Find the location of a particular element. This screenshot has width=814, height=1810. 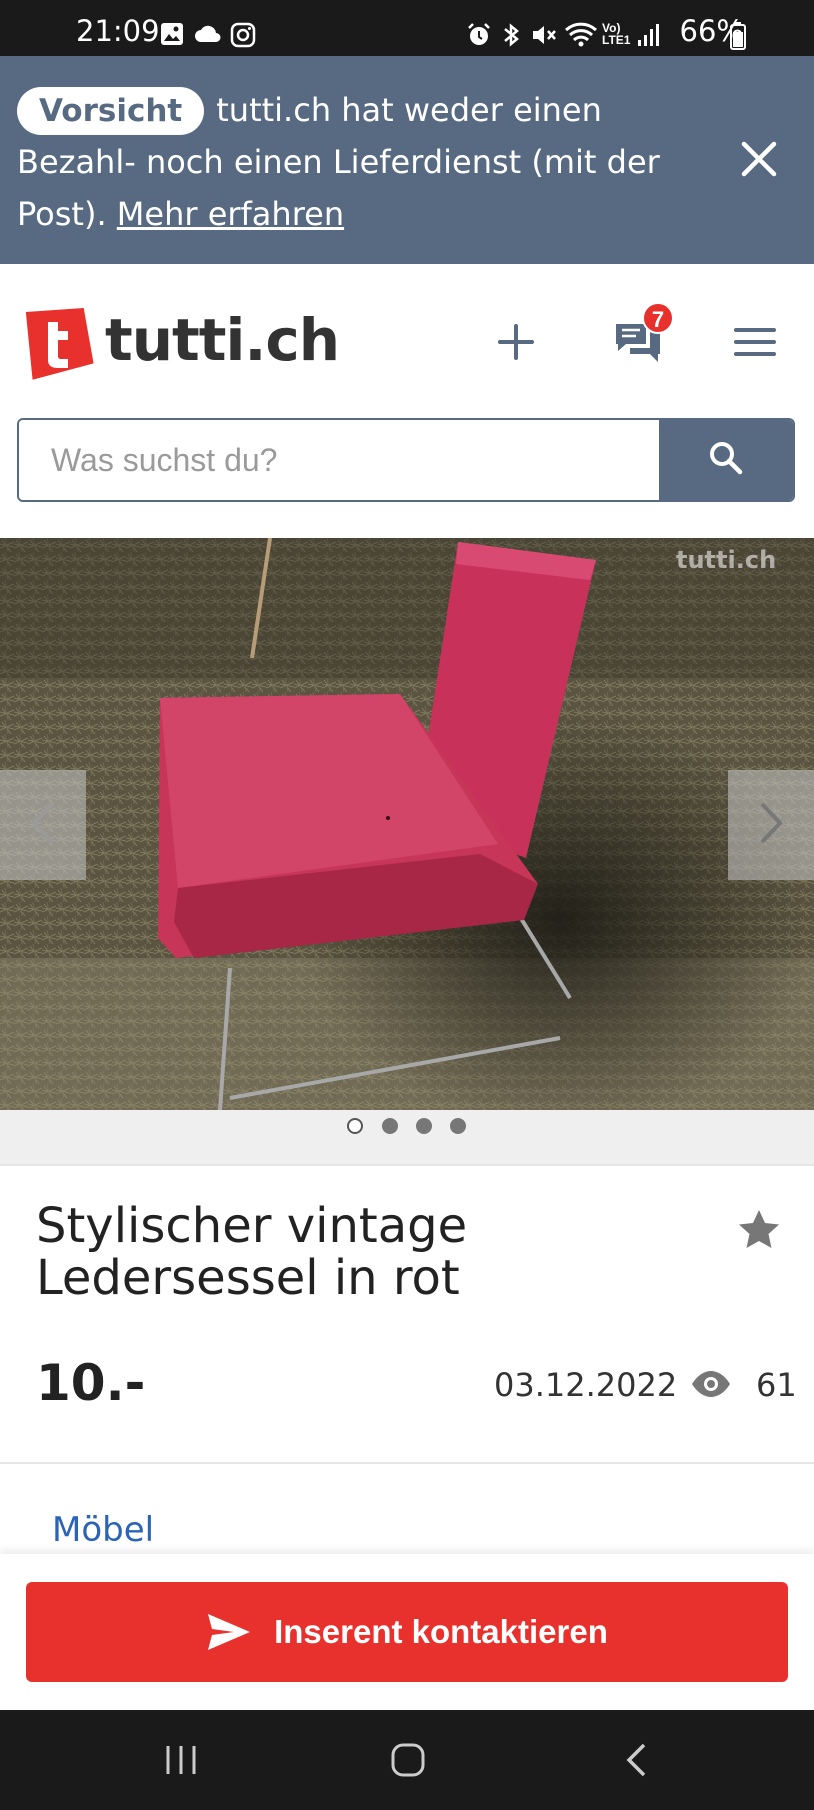

bluetooth-icon is located at coordinates (511, 37).